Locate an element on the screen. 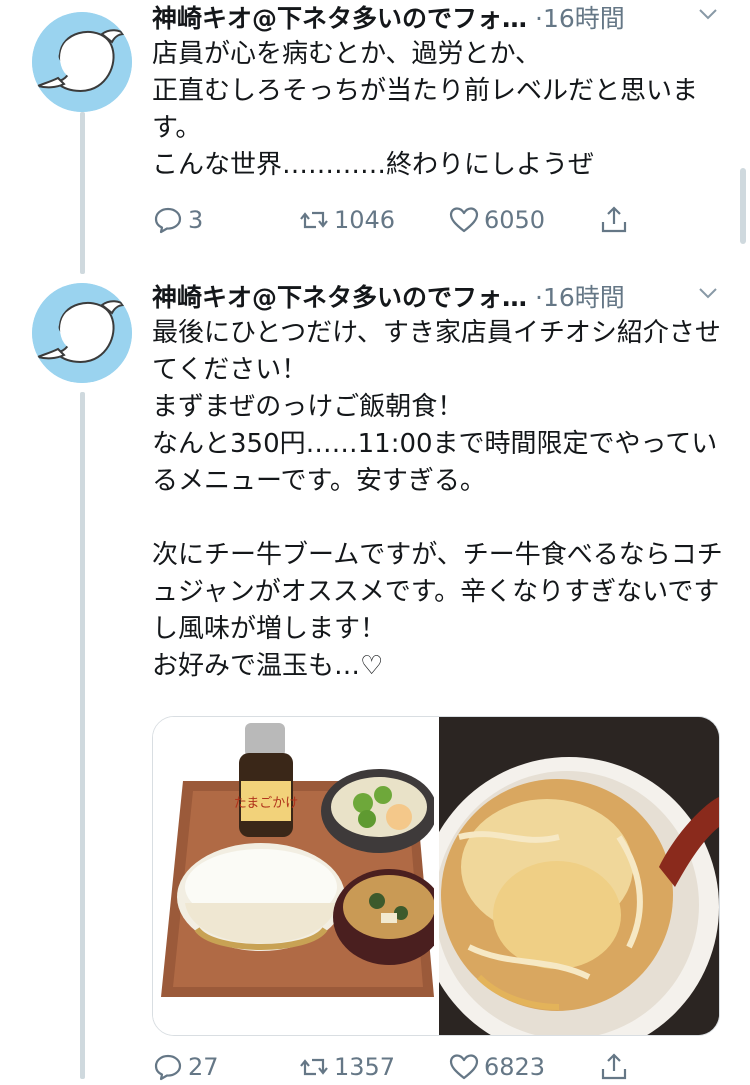  action-bar: 3 1046 6050 is located at coordinates (402, 221).